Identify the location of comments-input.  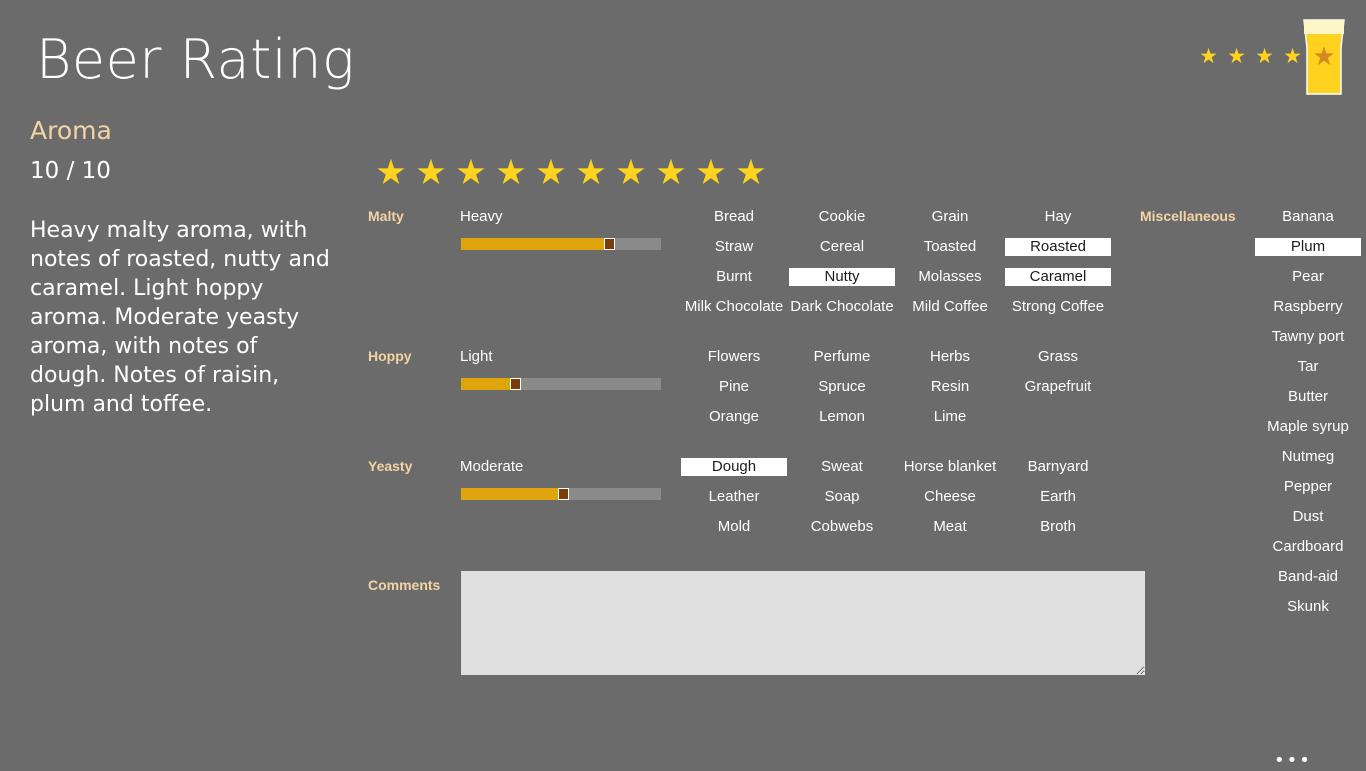
(803, 623).